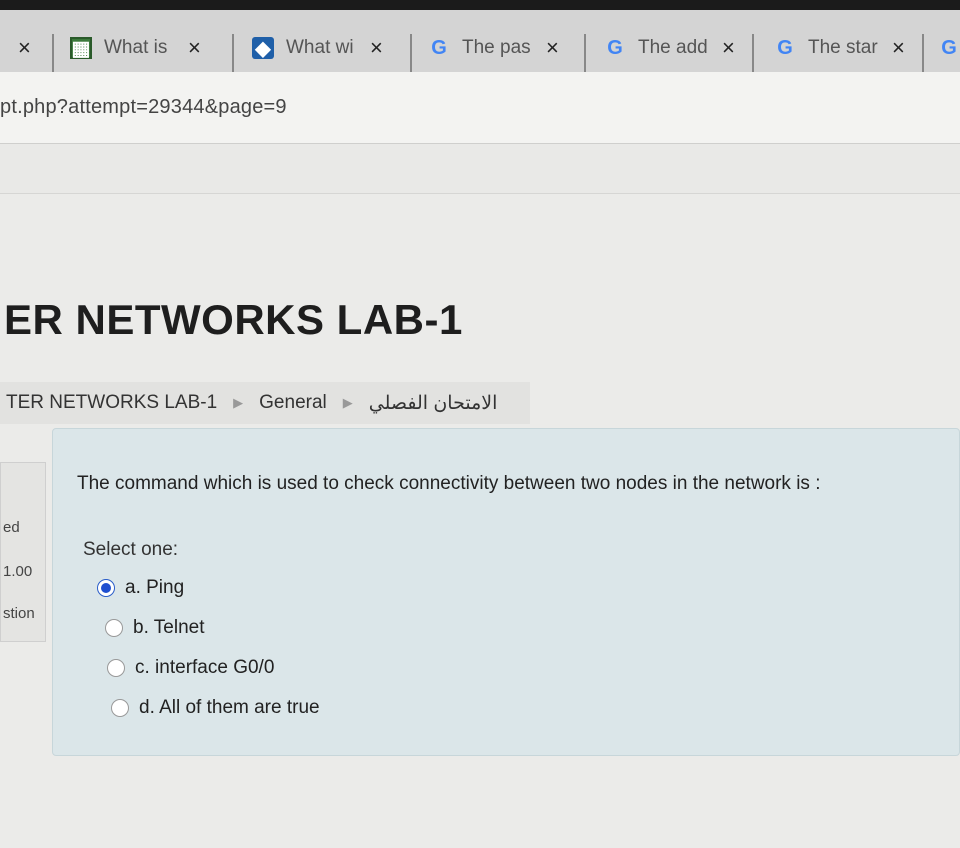 This screenshot has height=848, width=960. I want to click on question-info-panel: ed 1.00 stion, so click(23, 552).